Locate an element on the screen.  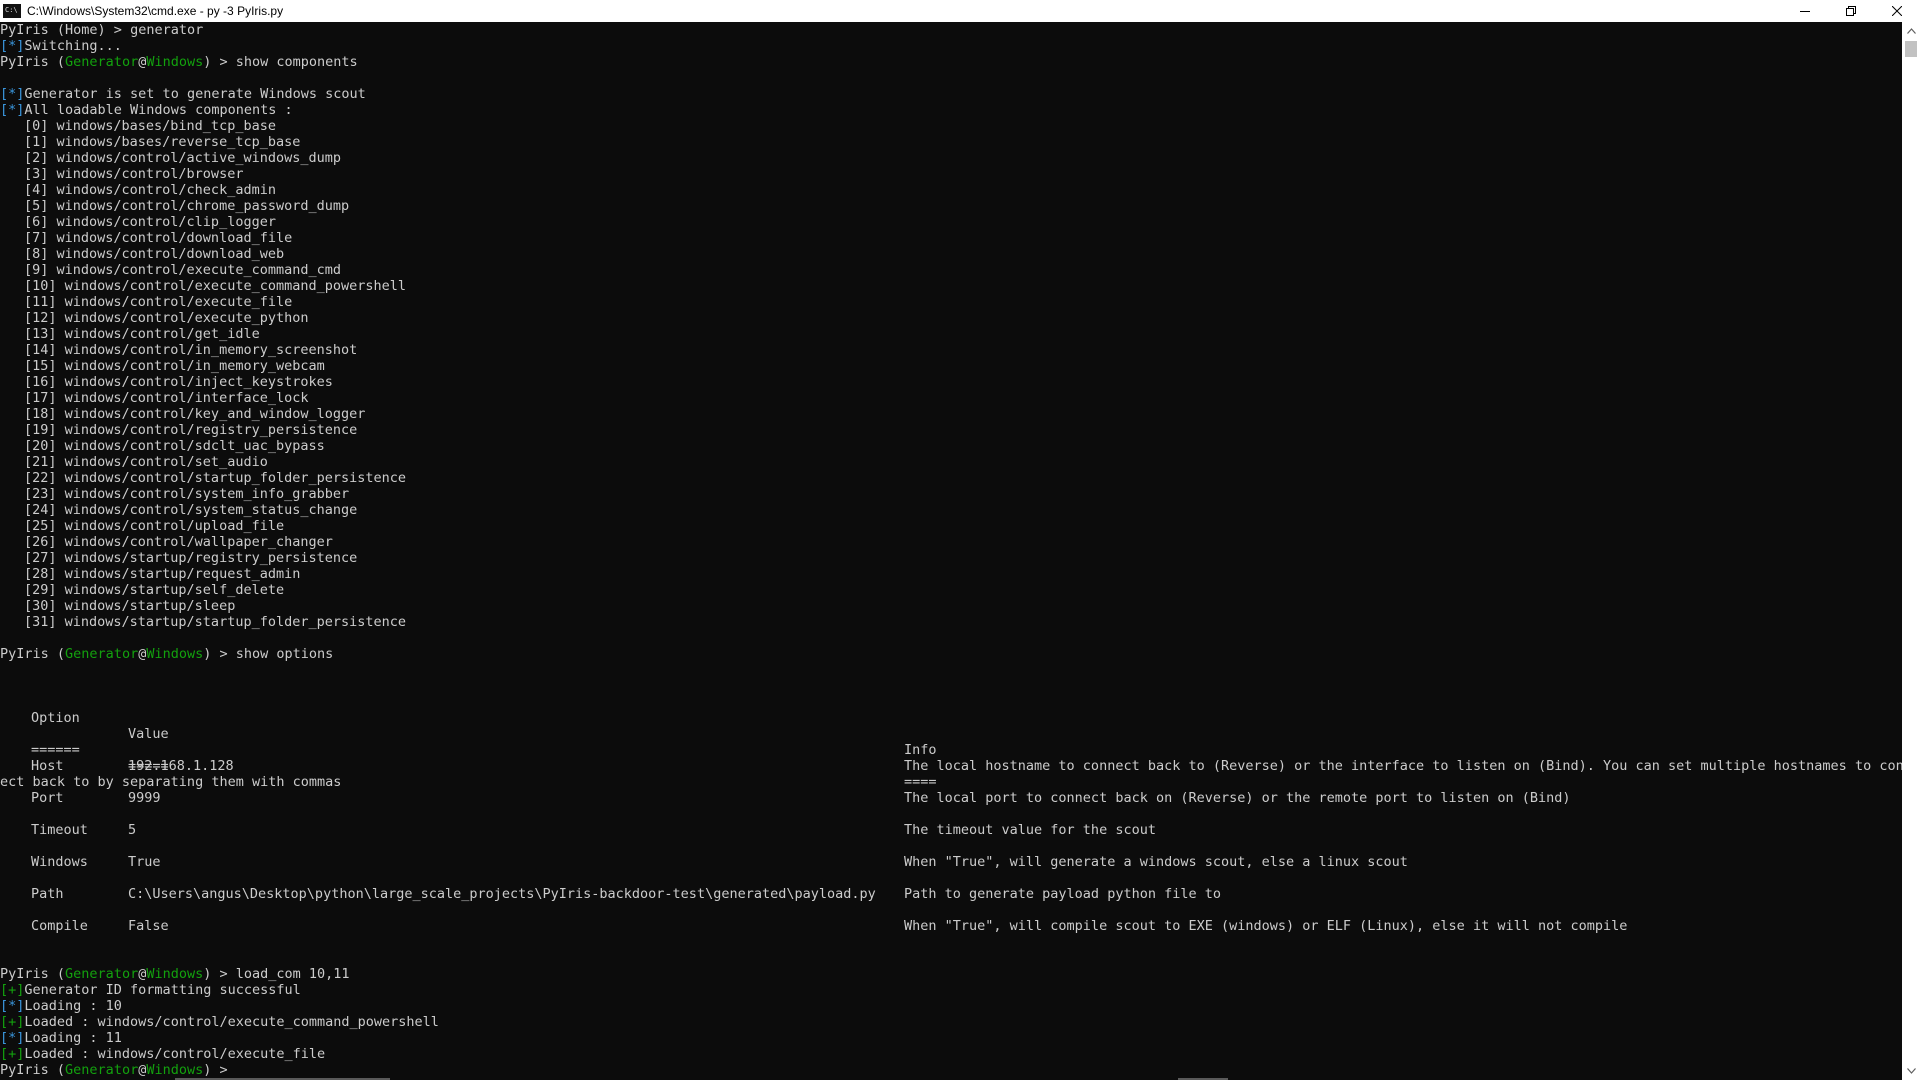
options-underline-row: ====== ===== ==== is located at coordinates (468, 758).